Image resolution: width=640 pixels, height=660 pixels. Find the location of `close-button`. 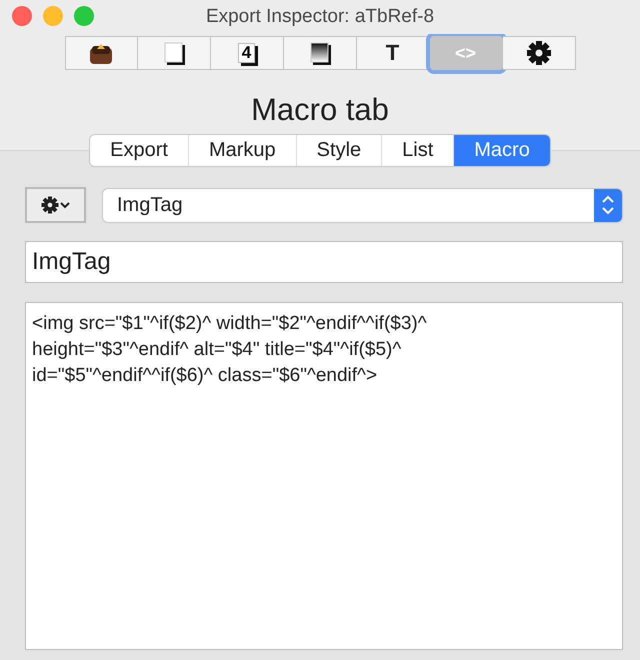

close-button is located at coordinates (22, 16).